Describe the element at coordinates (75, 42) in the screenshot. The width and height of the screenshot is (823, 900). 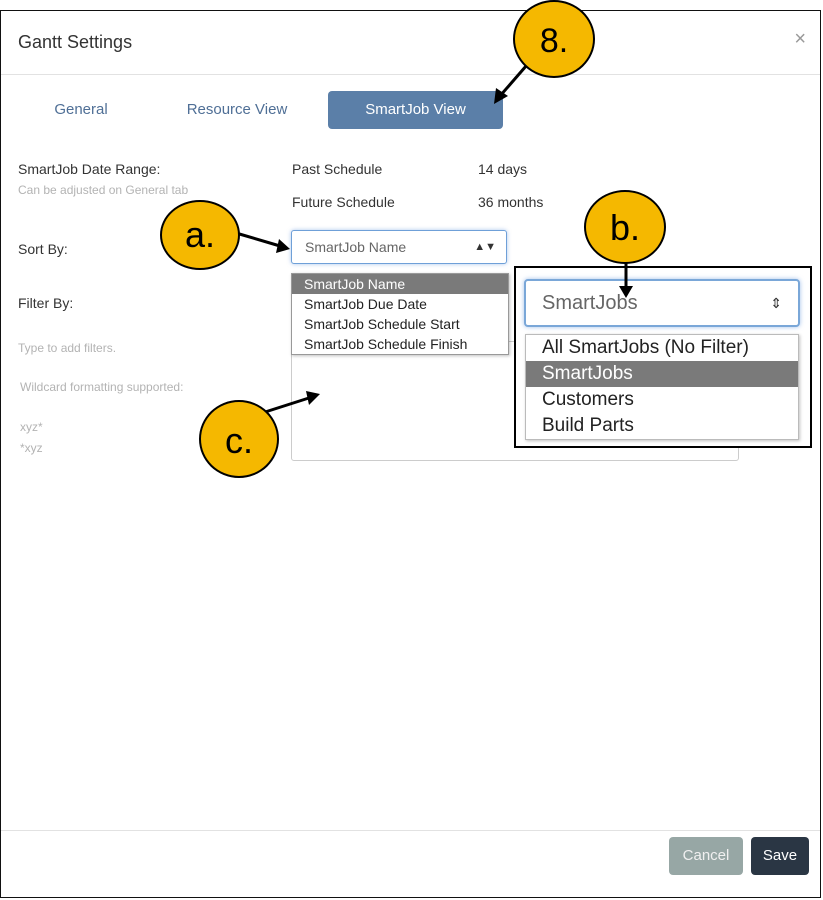
I see `dialog-title: Gantt Settings` at that location.